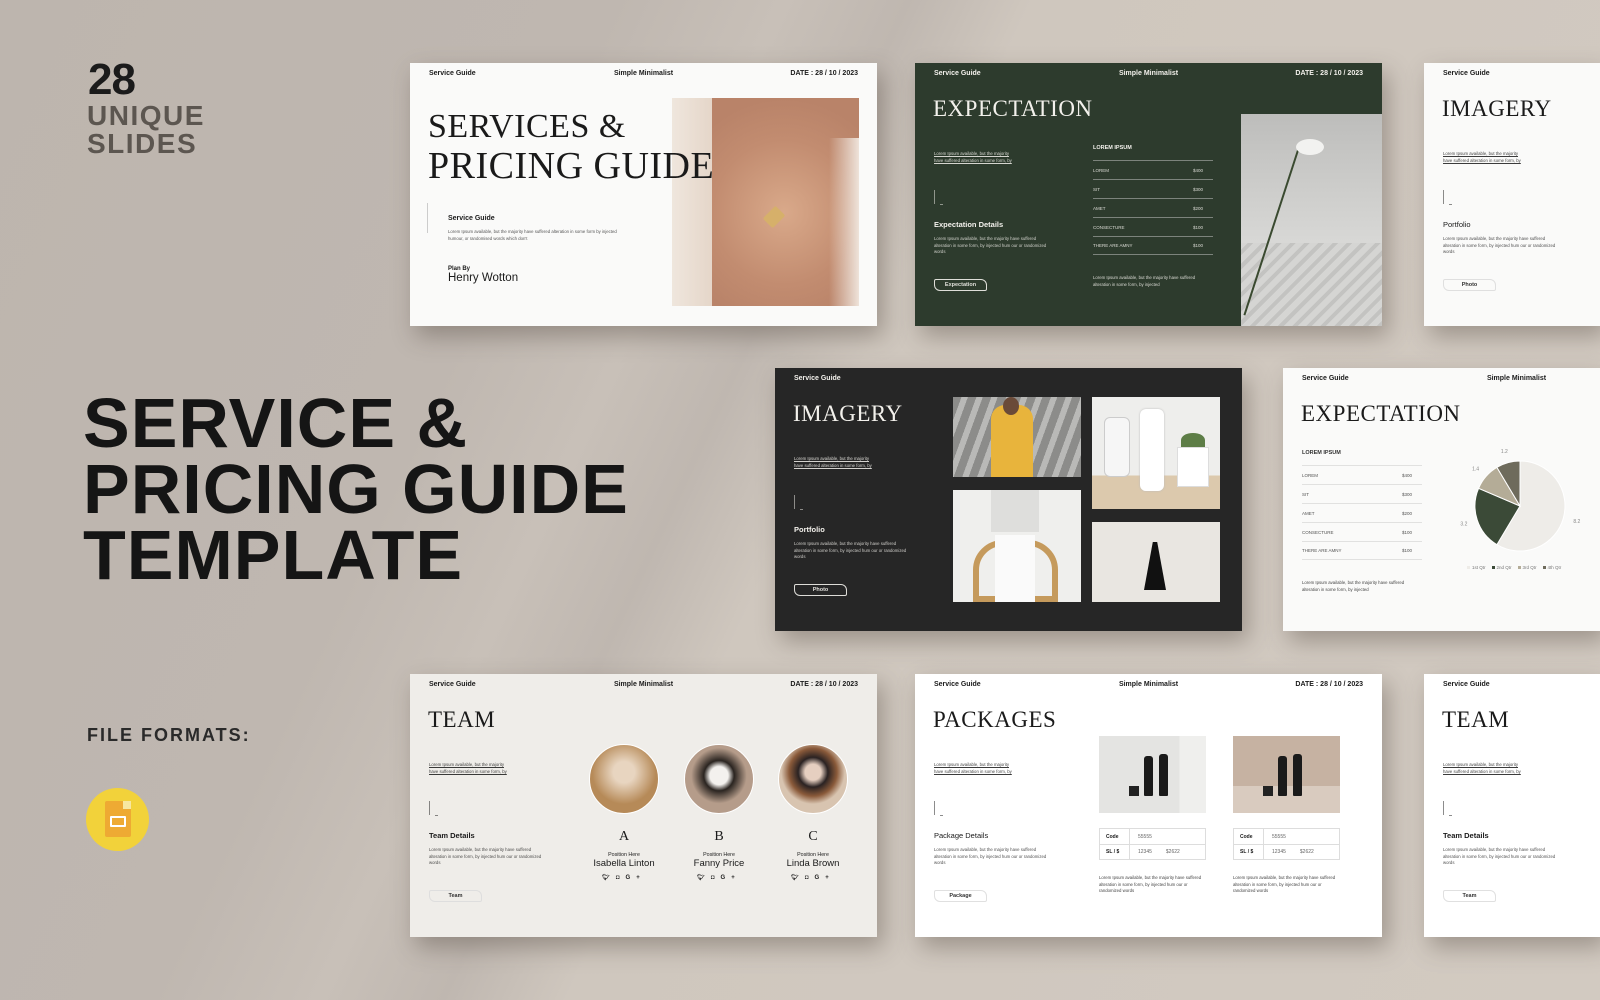  What do you see at coordinates (1475, 469) in the screenshot?
I see `data-label: 1.4` at bounding box center [1475, 469].